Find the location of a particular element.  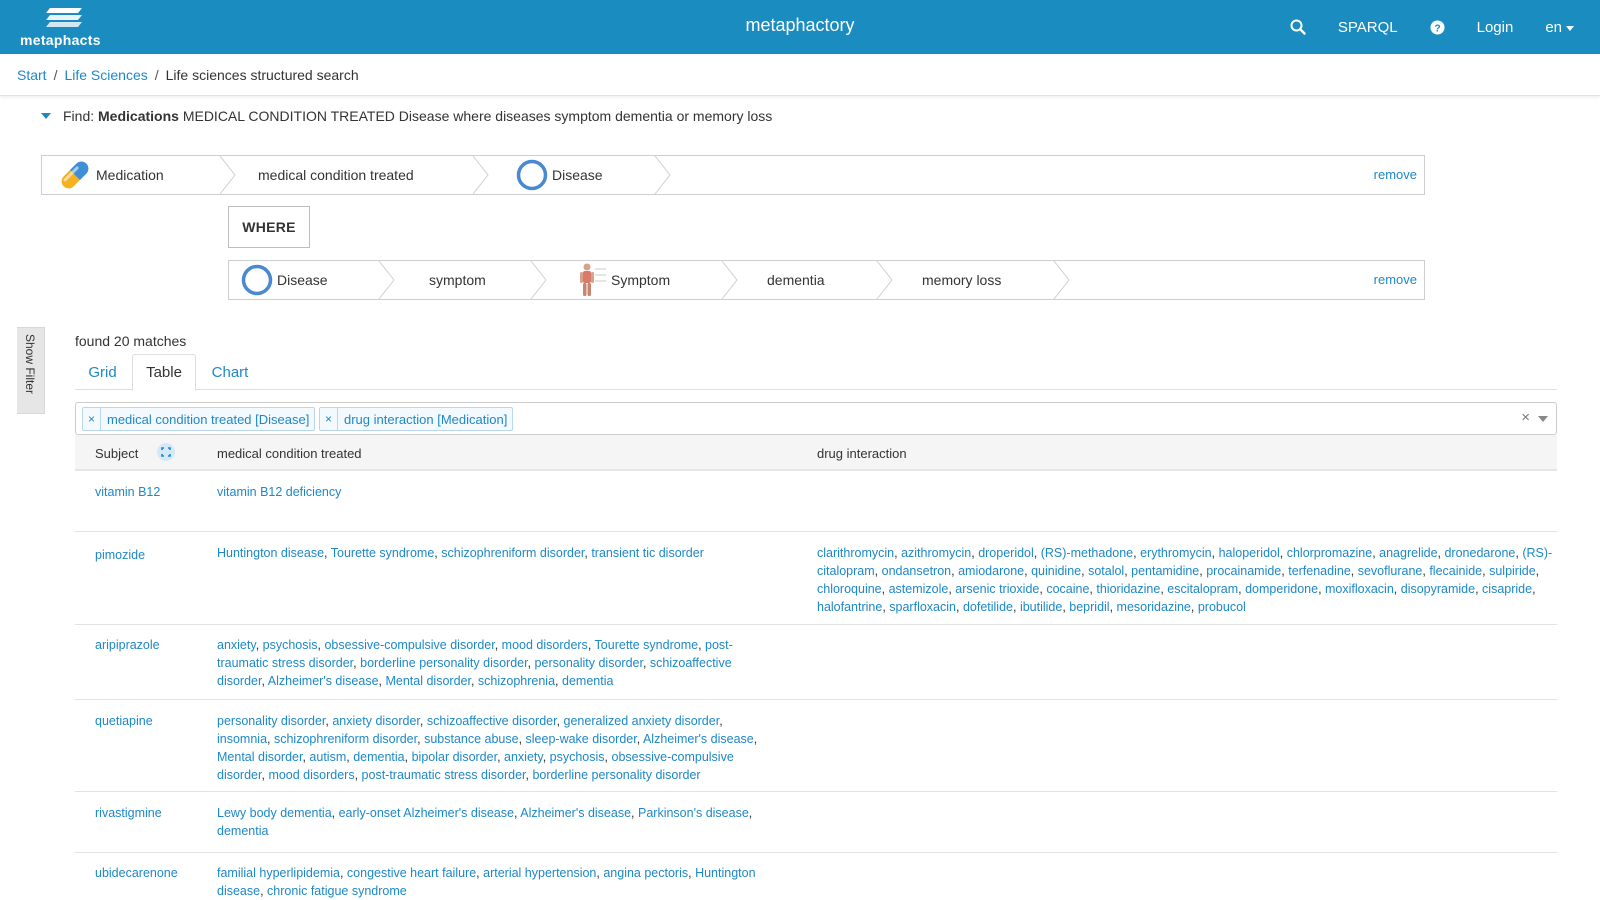

row-subject-link: pimozide is located at coordinates (120, 555).